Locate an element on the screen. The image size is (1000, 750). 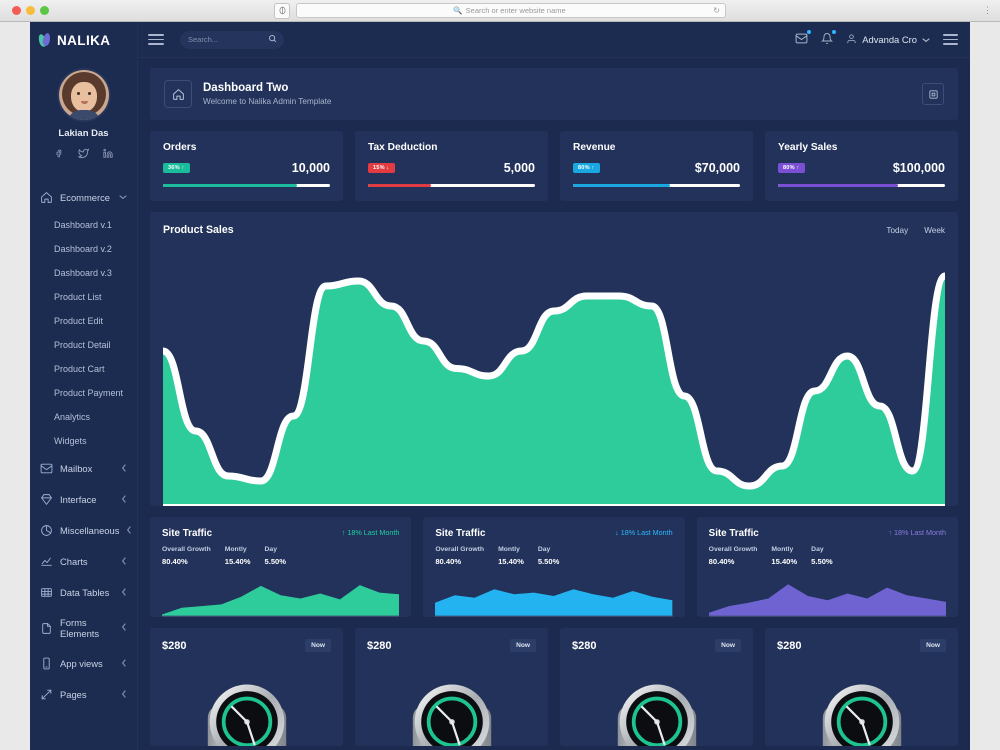
sidebar-subitem-analytics: Analytics is located at coordinates (95, 417).